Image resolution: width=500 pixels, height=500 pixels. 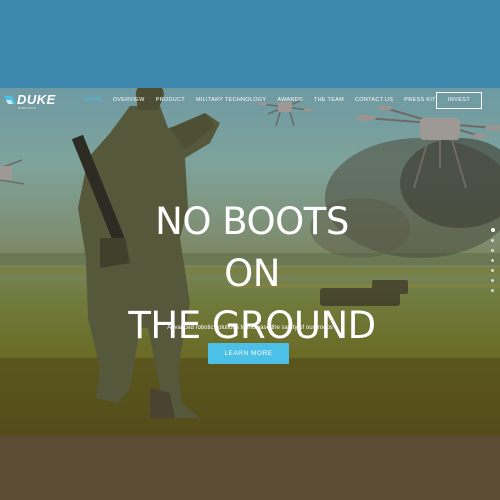 I want to click on nav-item-the-team: THE TEAM, so click(x=329, y=102).